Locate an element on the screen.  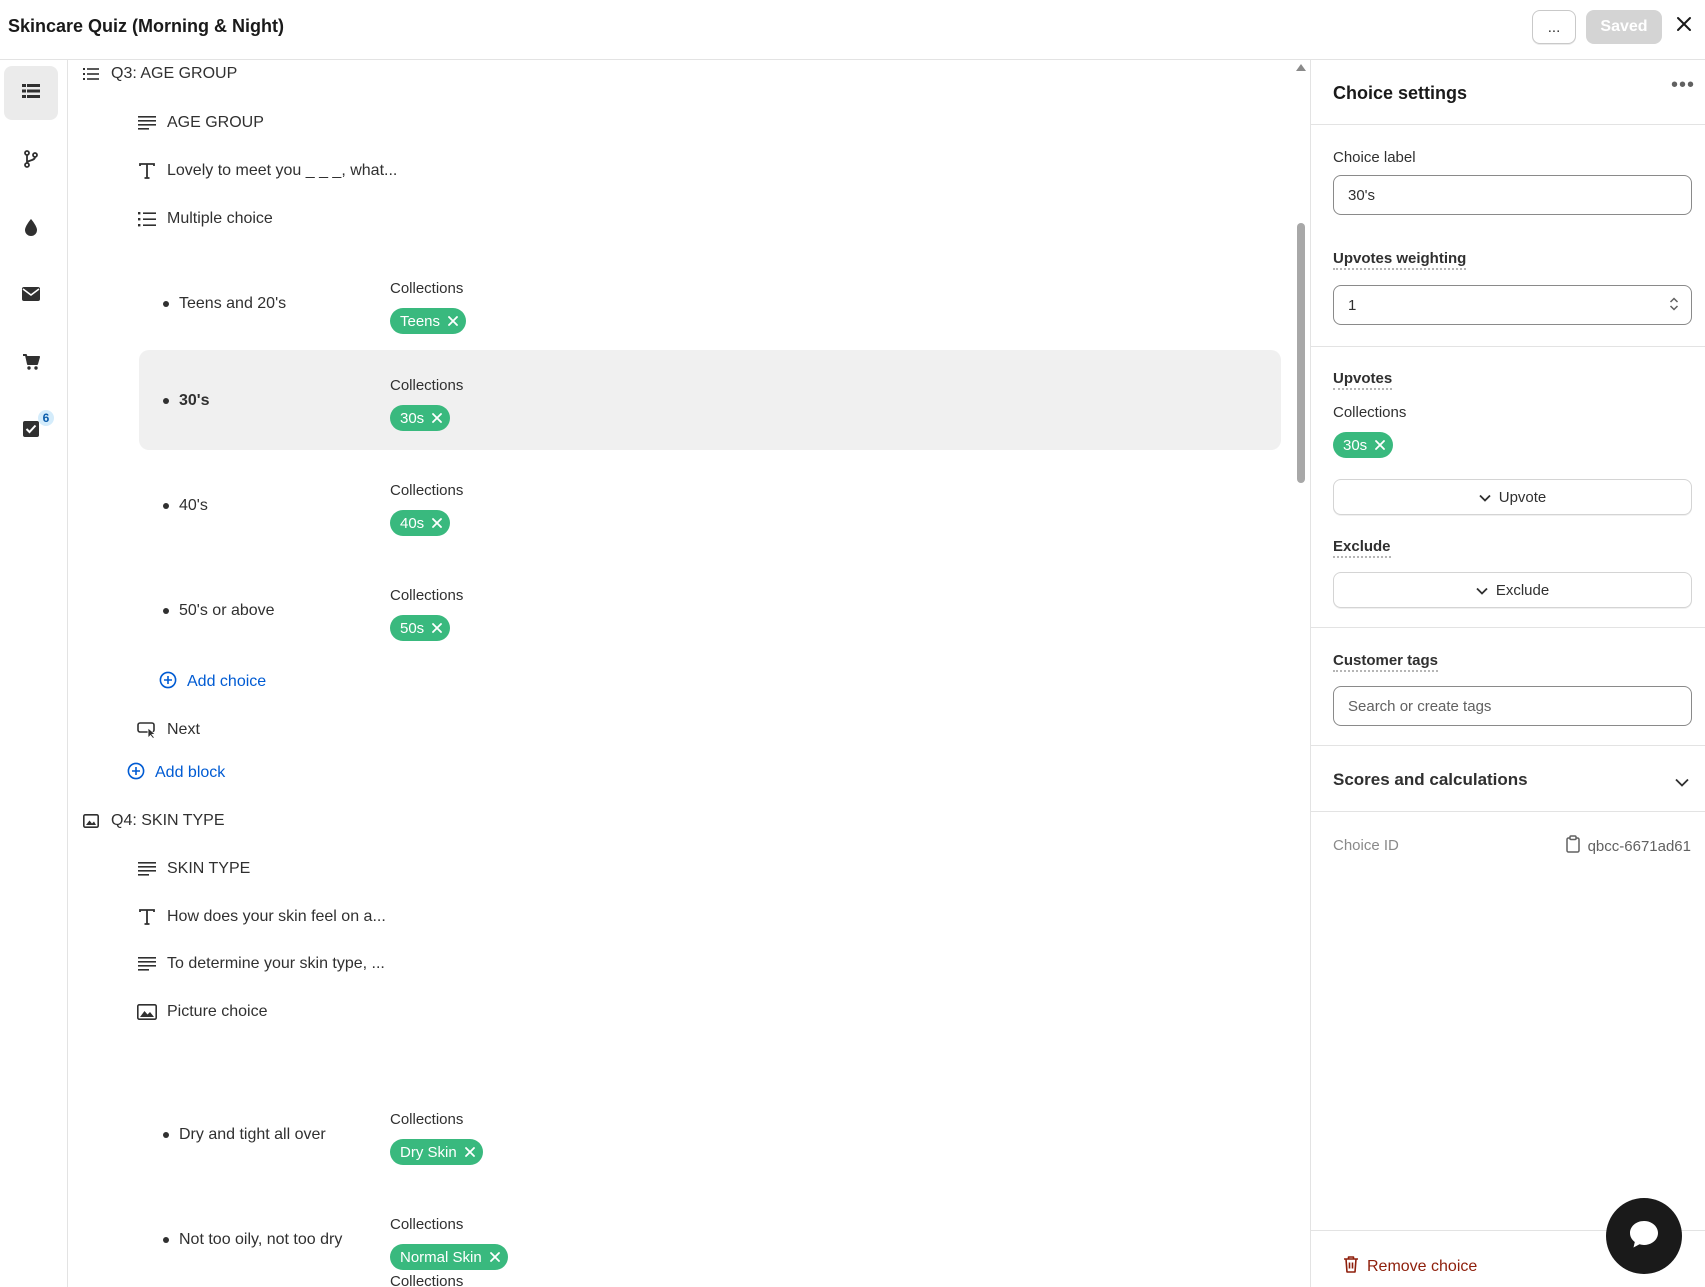
block-multiple-choice: Multiple choice is located at coordinates (205, 219).